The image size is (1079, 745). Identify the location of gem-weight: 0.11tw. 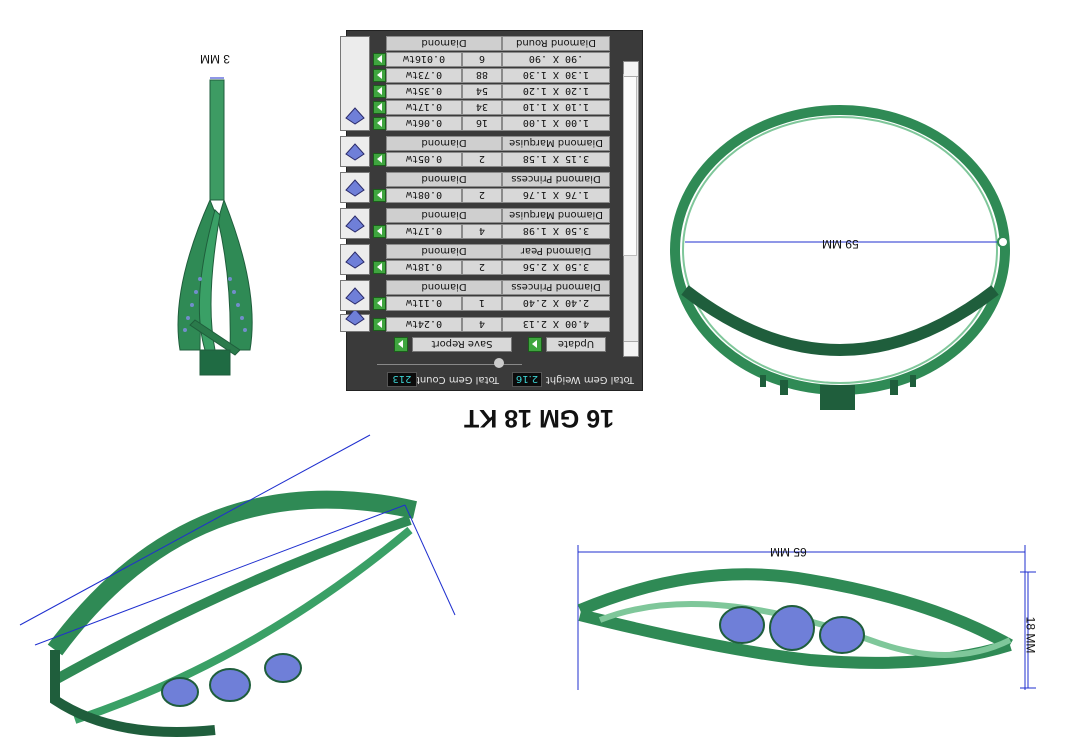
(424, 303).